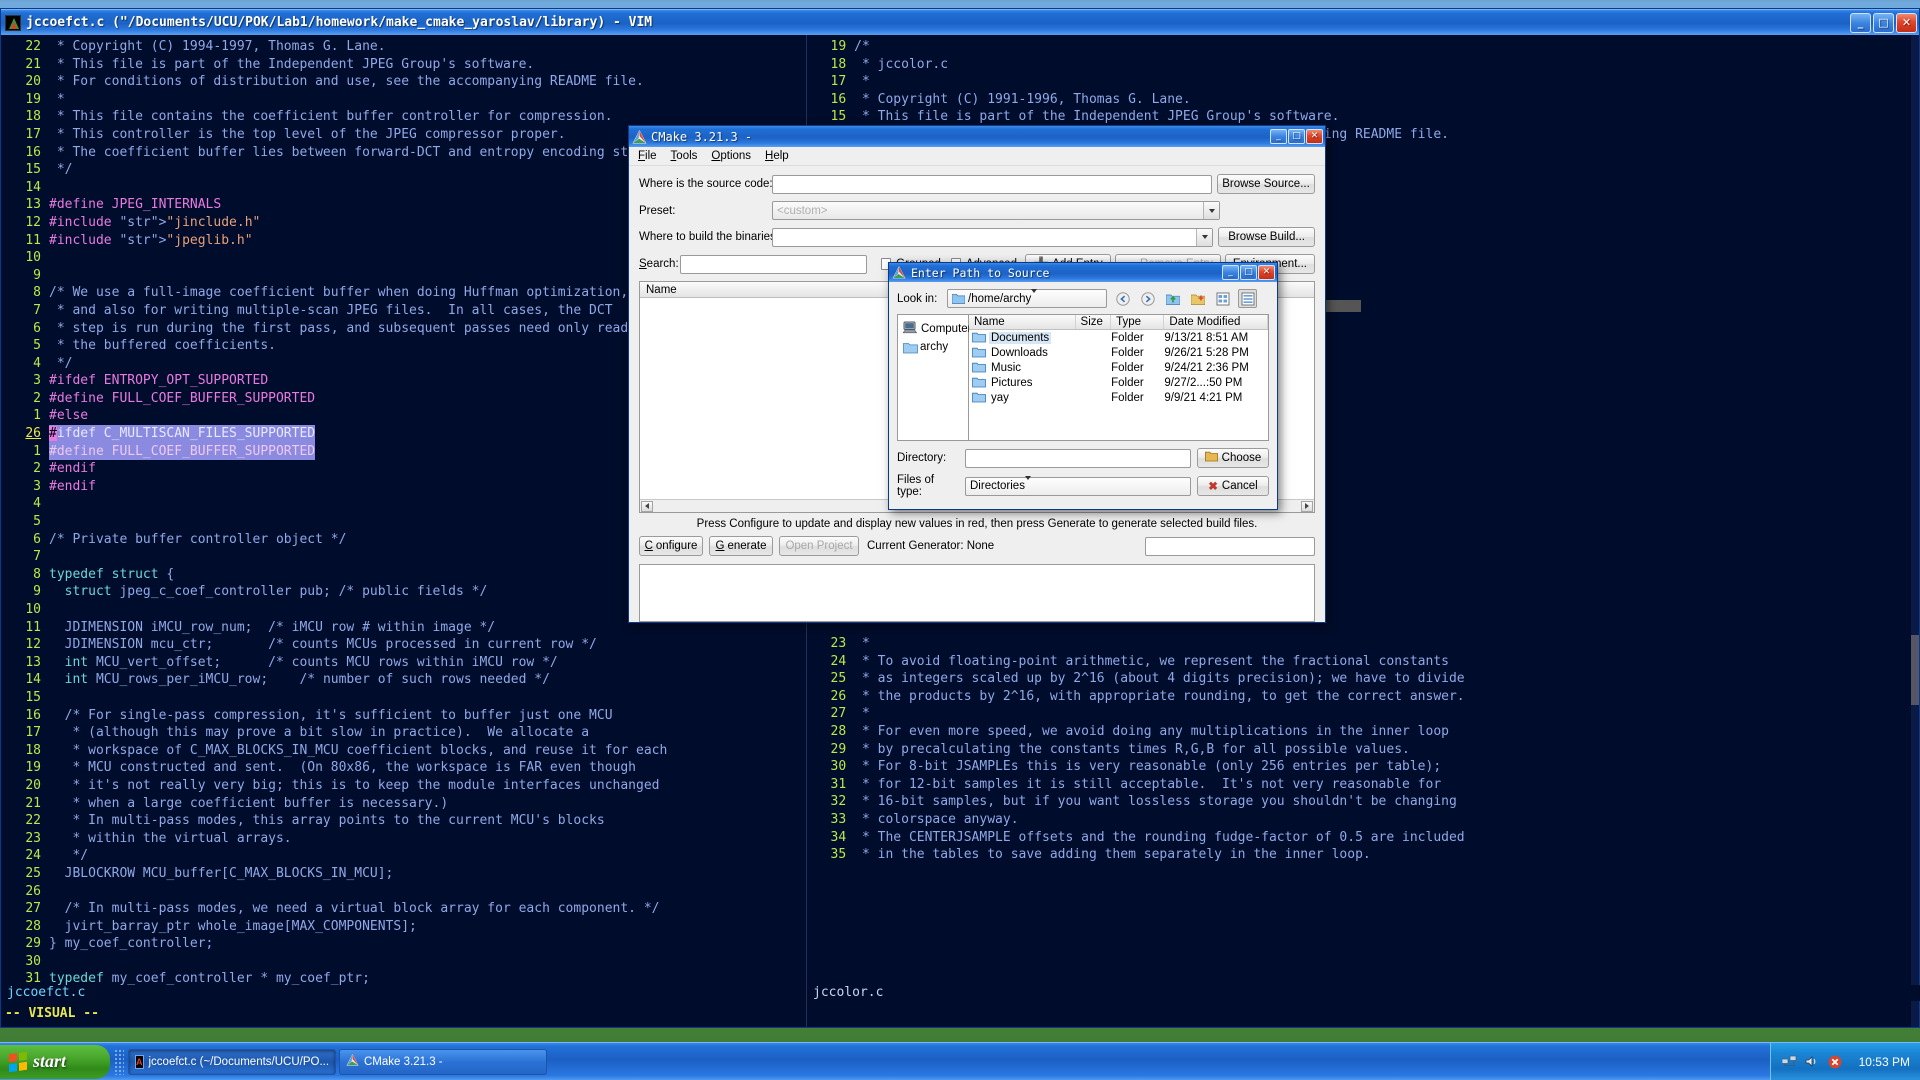 This screenshot has width=1920, height=1080. What do you see at coordinates (1118, 382) in the screenshot?
I see `file-list-row: Pictures Folder 9/27/2...:50 PM` at bounding box center [1118, 382].